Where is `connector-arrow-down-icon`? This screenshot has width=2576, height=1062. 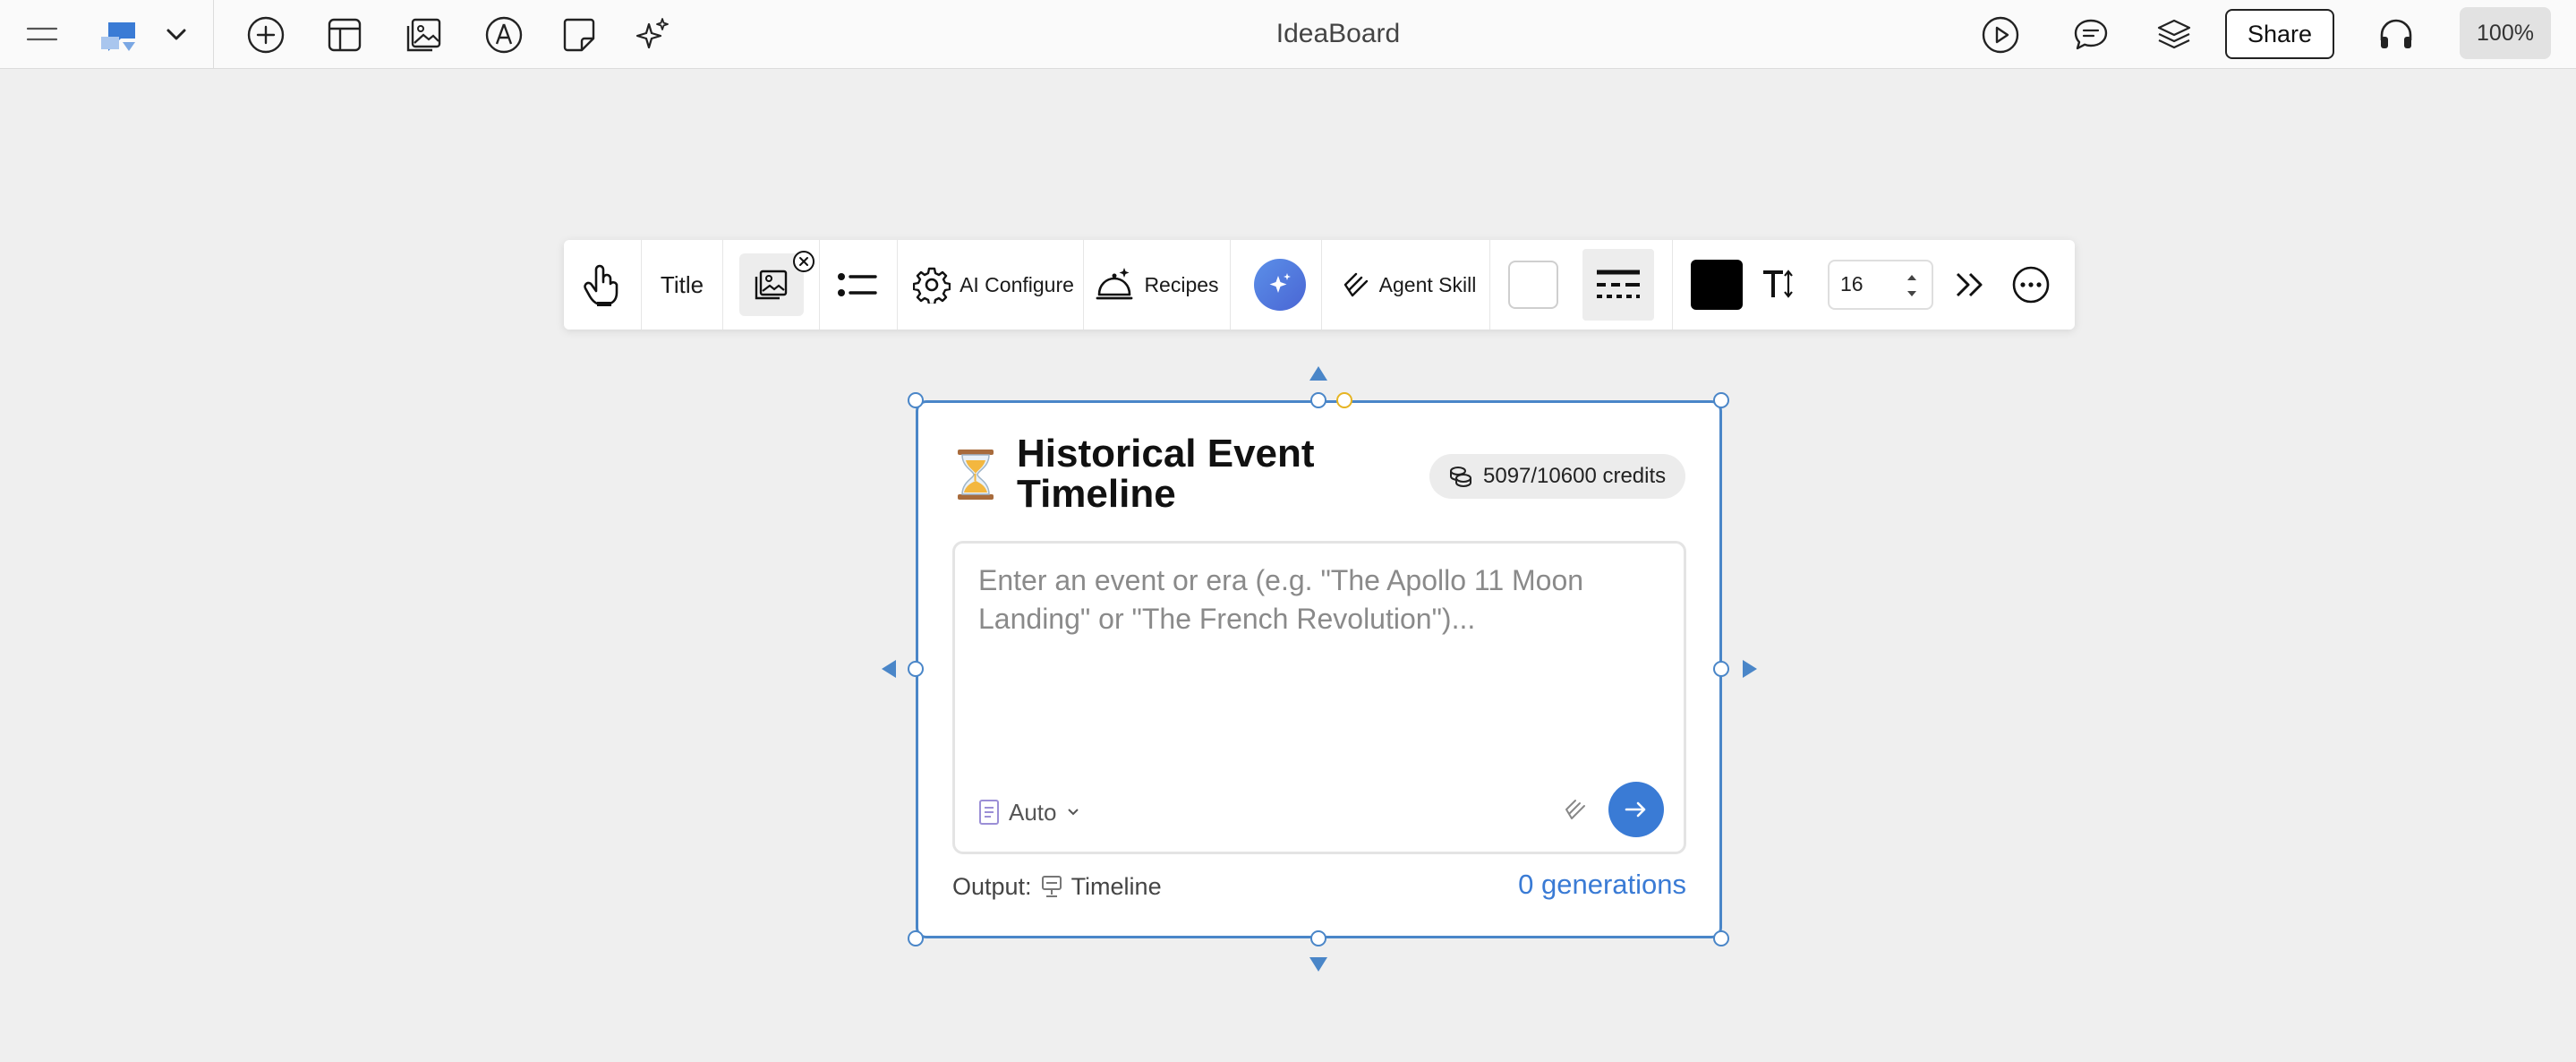 connector-arrow-down-icon is located at coordinates (1318, 964).